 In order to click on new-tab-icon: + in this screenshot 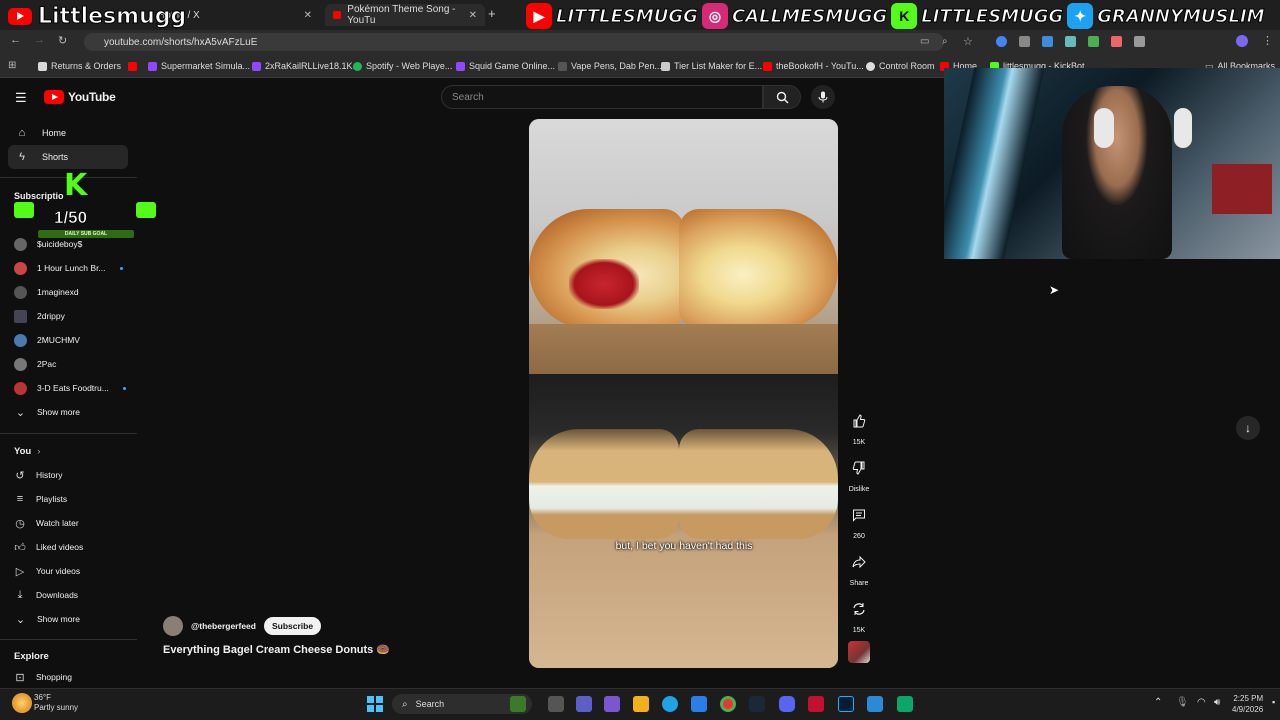, I will do `click(492, 13)`.